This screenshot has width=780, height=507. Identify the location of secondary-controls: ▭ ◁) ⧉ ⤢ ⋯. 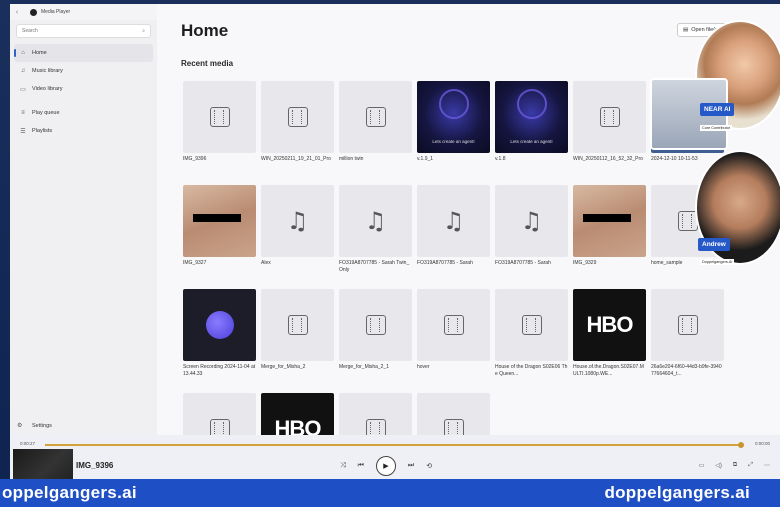
(734, 465).